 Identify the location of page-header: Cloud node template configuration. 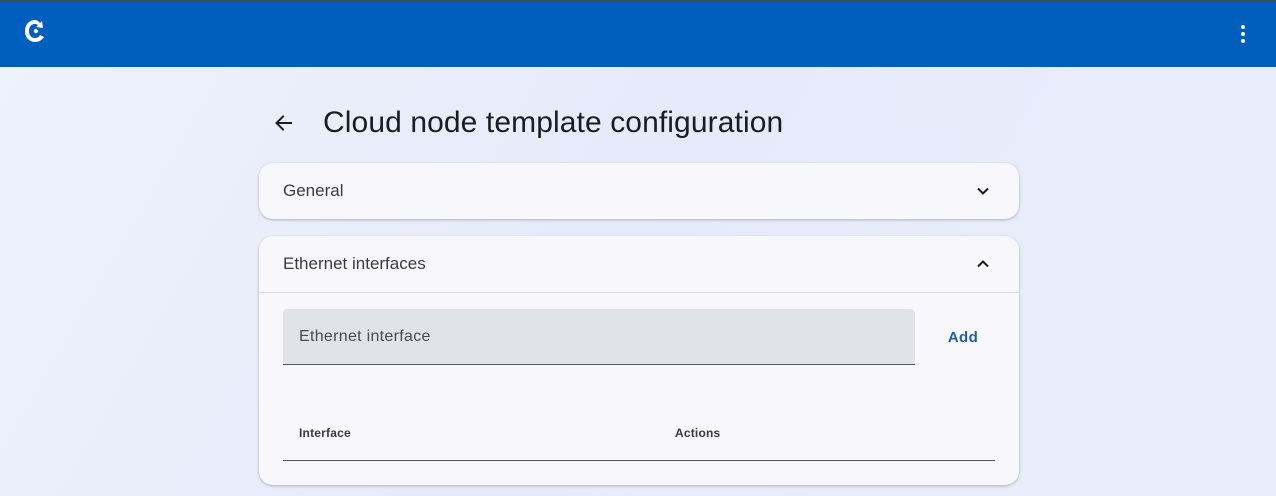
(639, 123).